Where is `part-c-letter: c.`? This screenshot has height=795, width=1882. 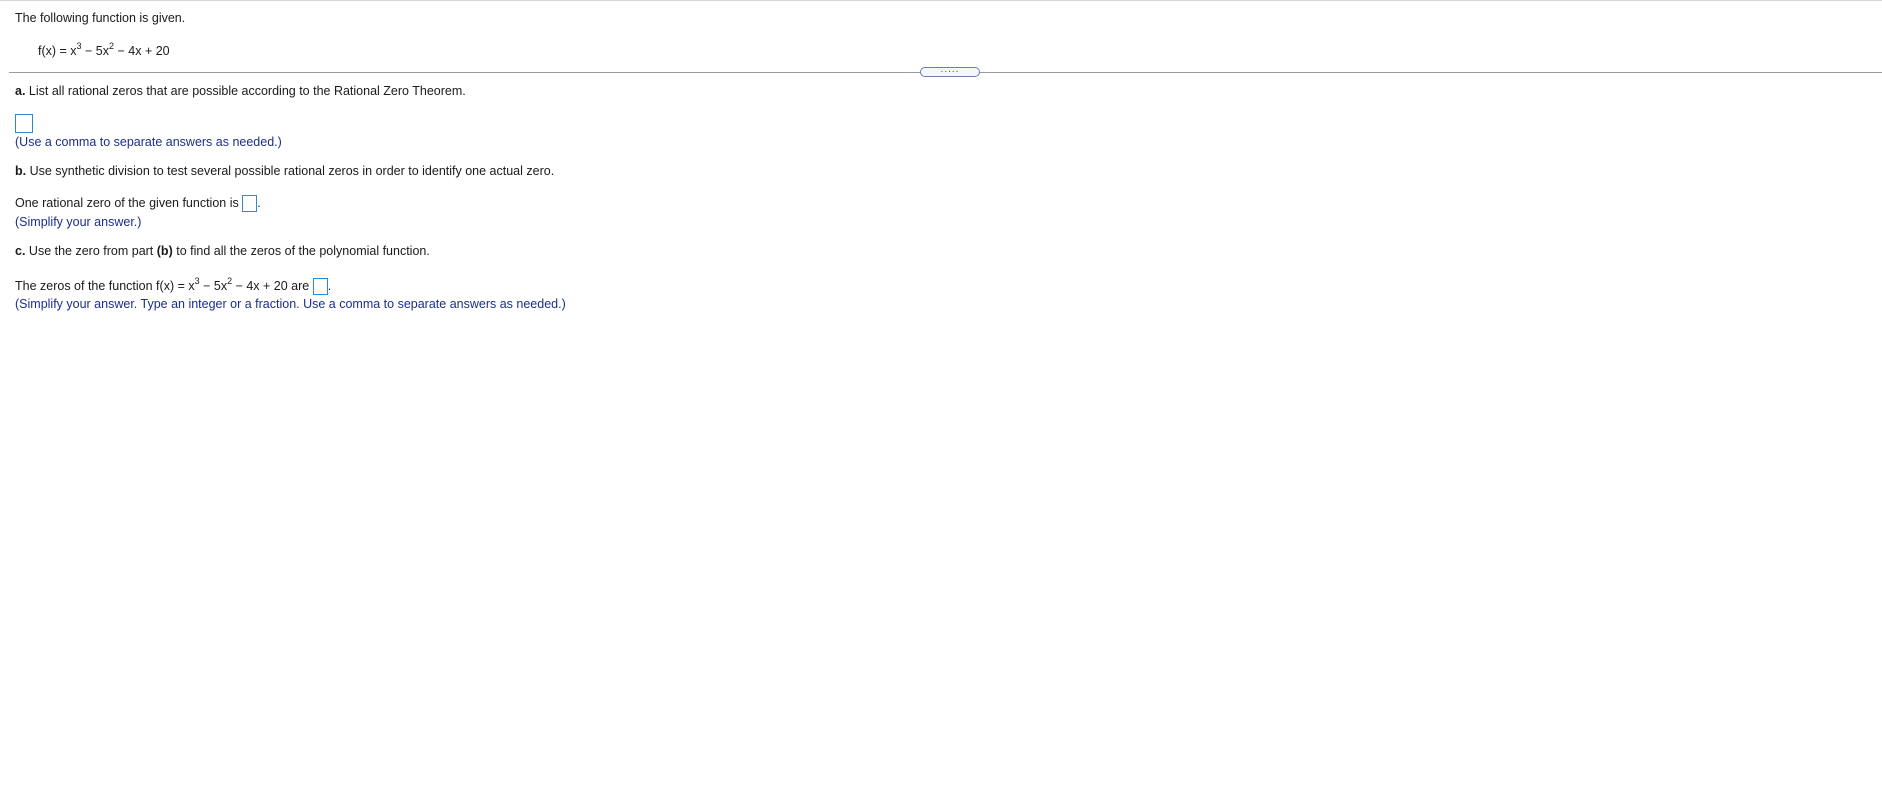 part-c-letter: c. is located at coordinates (20, 251).